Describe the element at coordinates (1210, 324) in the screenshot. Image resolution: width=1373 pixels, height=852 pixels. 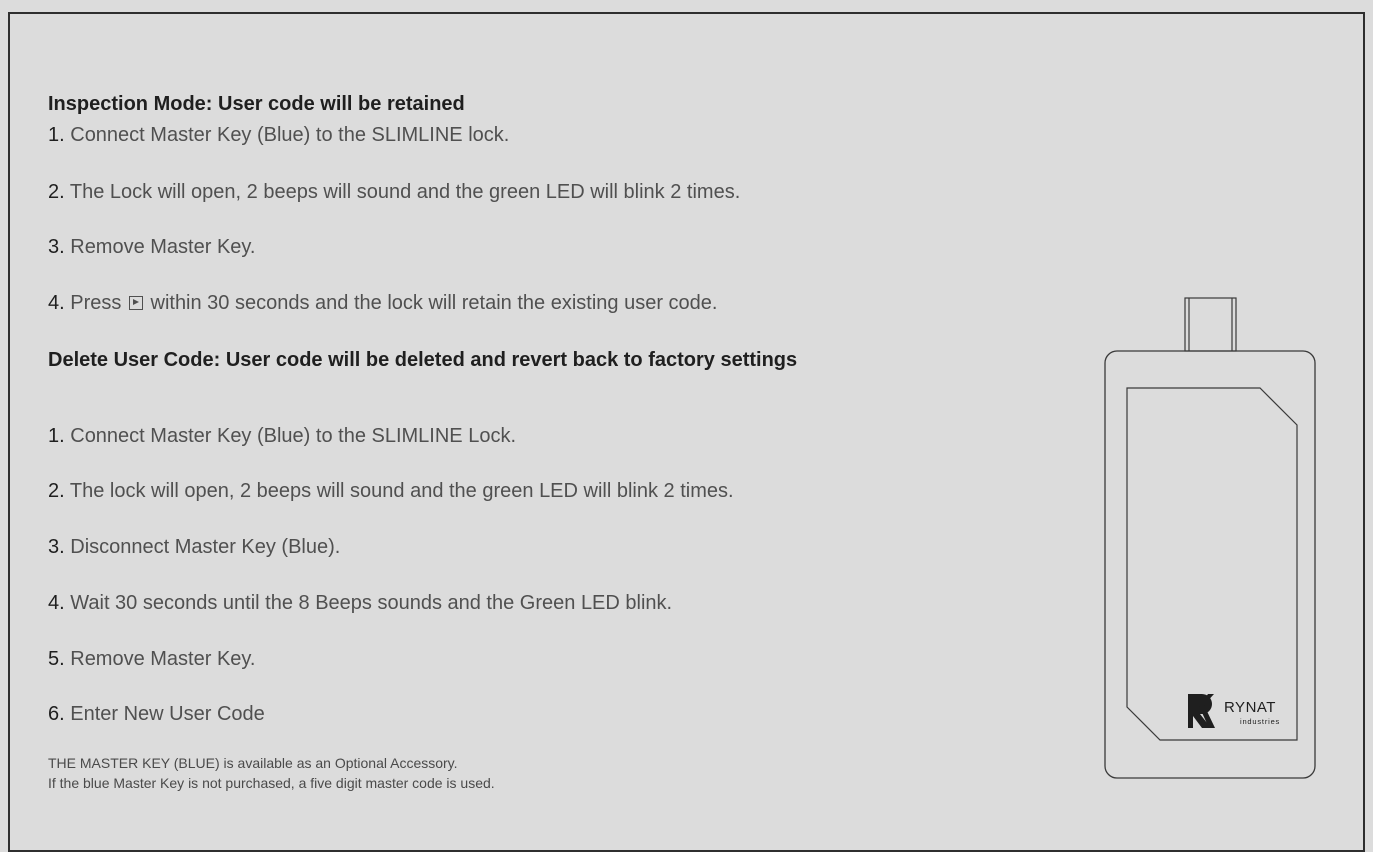
I see `connector-icon` at that location.